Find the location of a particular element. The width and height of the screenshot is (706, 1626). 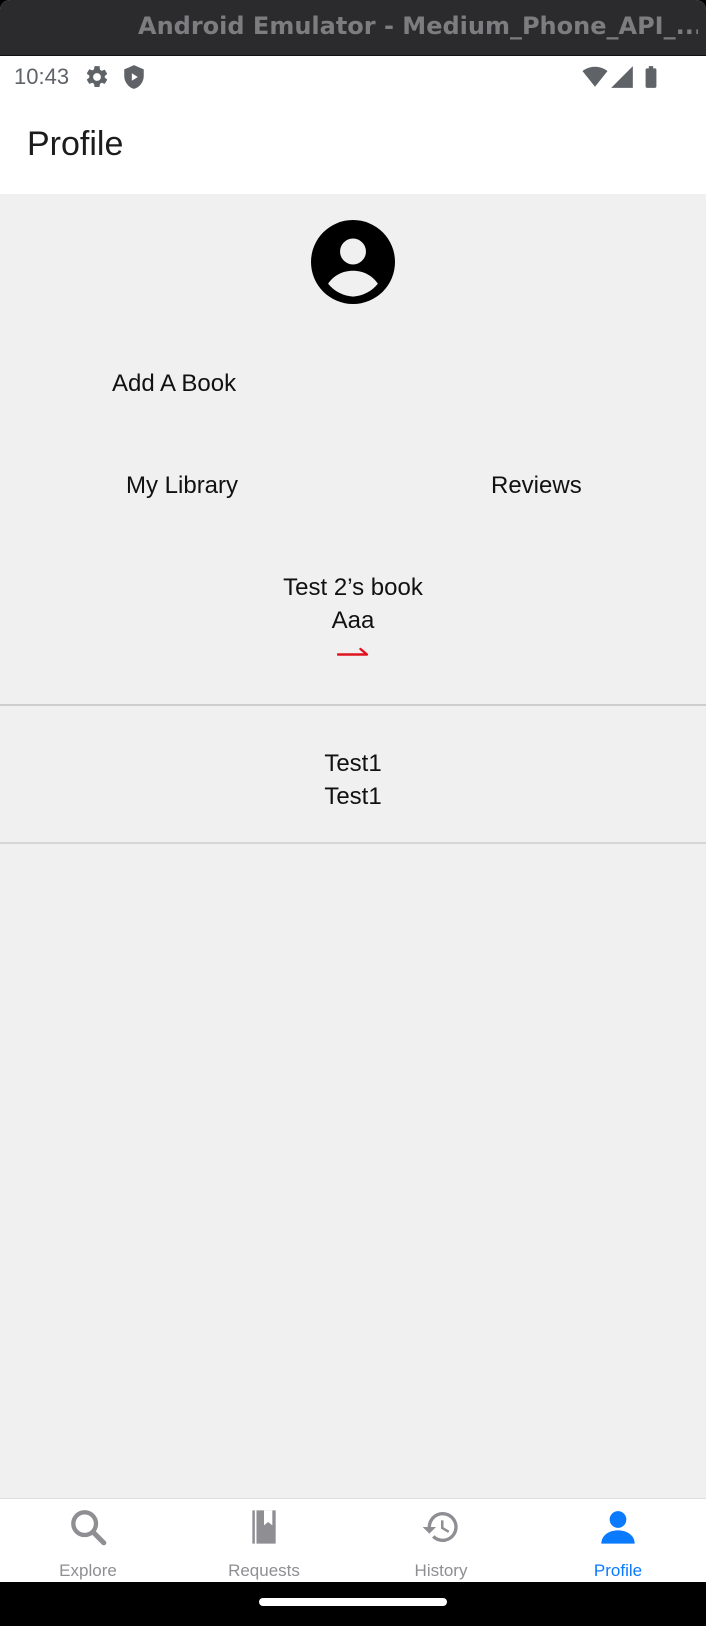

page-title: Profile is located at coordinates (75, 144).